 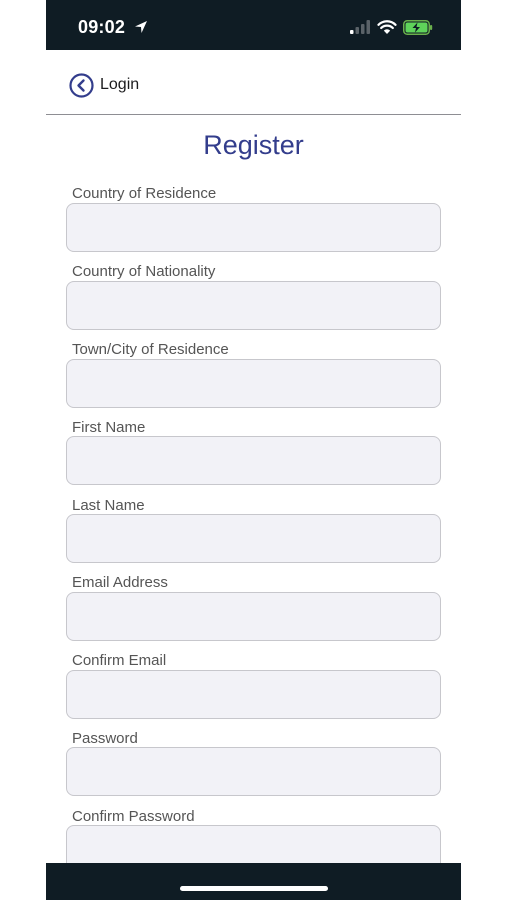 I want to click on password-label: Password, so click(x=105, y=738).